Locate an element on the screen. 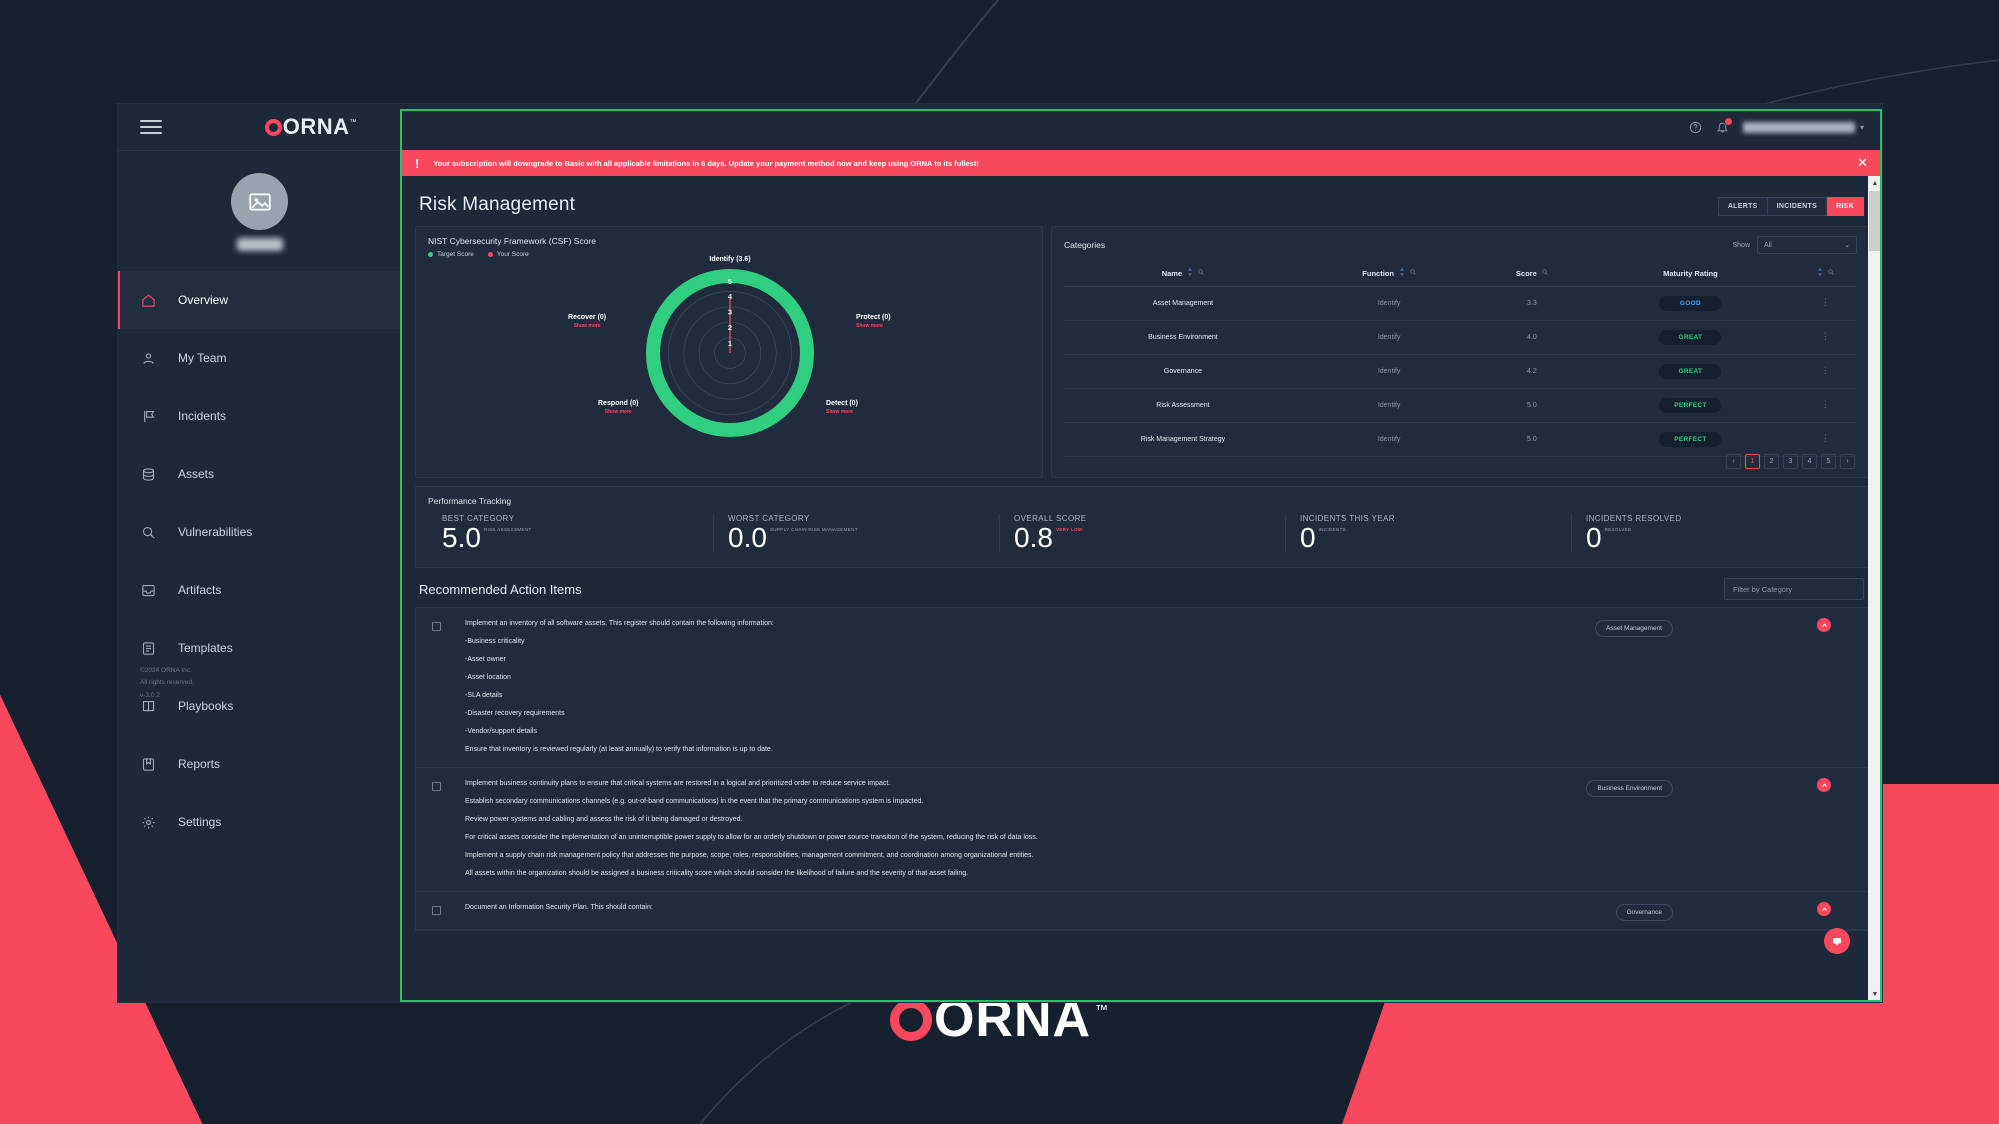 This screenshot has height=1124, width=1999. sidebar-item-assets: Assets is located at coordinates (259, 474).